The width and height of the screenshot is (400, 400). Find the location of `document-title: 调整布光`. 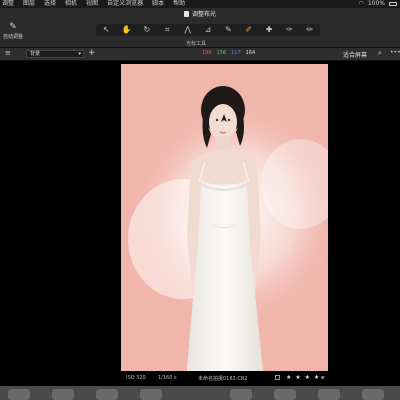

document-title: 调整布光 is located at coordinates (200, 13).